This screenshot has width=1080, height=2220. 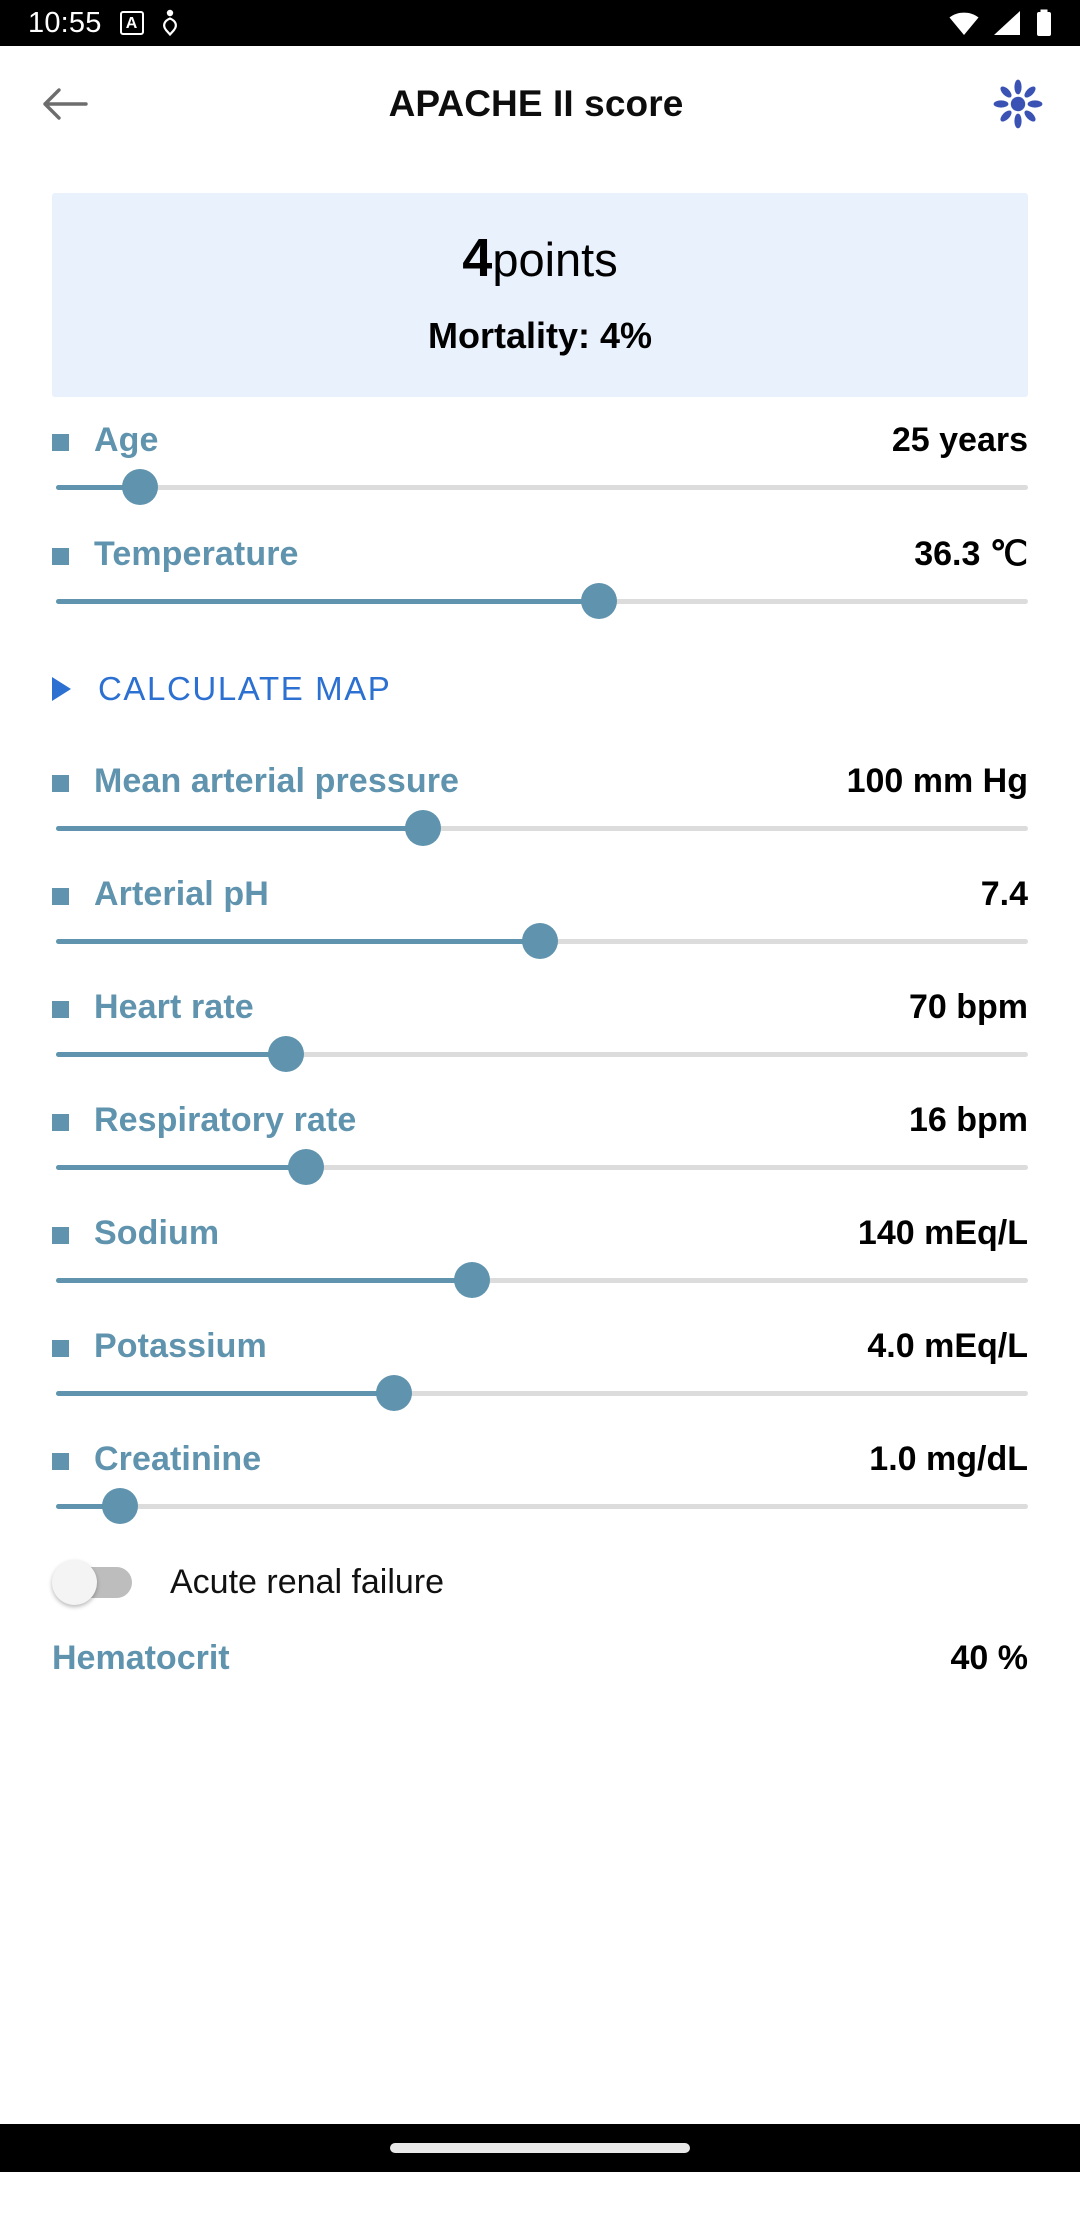 I want to click on slider-row-hematocrit: Hematocrit 40 %, so click(x=540, y=1647).